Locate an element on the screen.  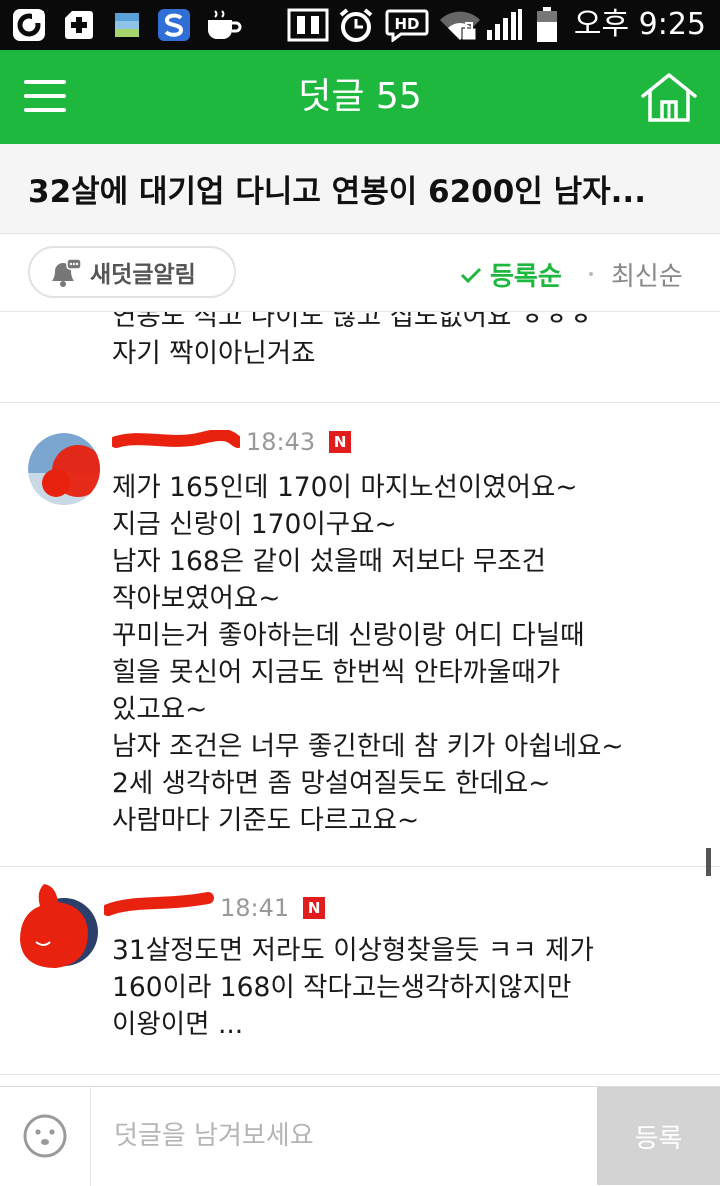
comment-line: 작아보였어요~ is located at coordinates (196, 598).